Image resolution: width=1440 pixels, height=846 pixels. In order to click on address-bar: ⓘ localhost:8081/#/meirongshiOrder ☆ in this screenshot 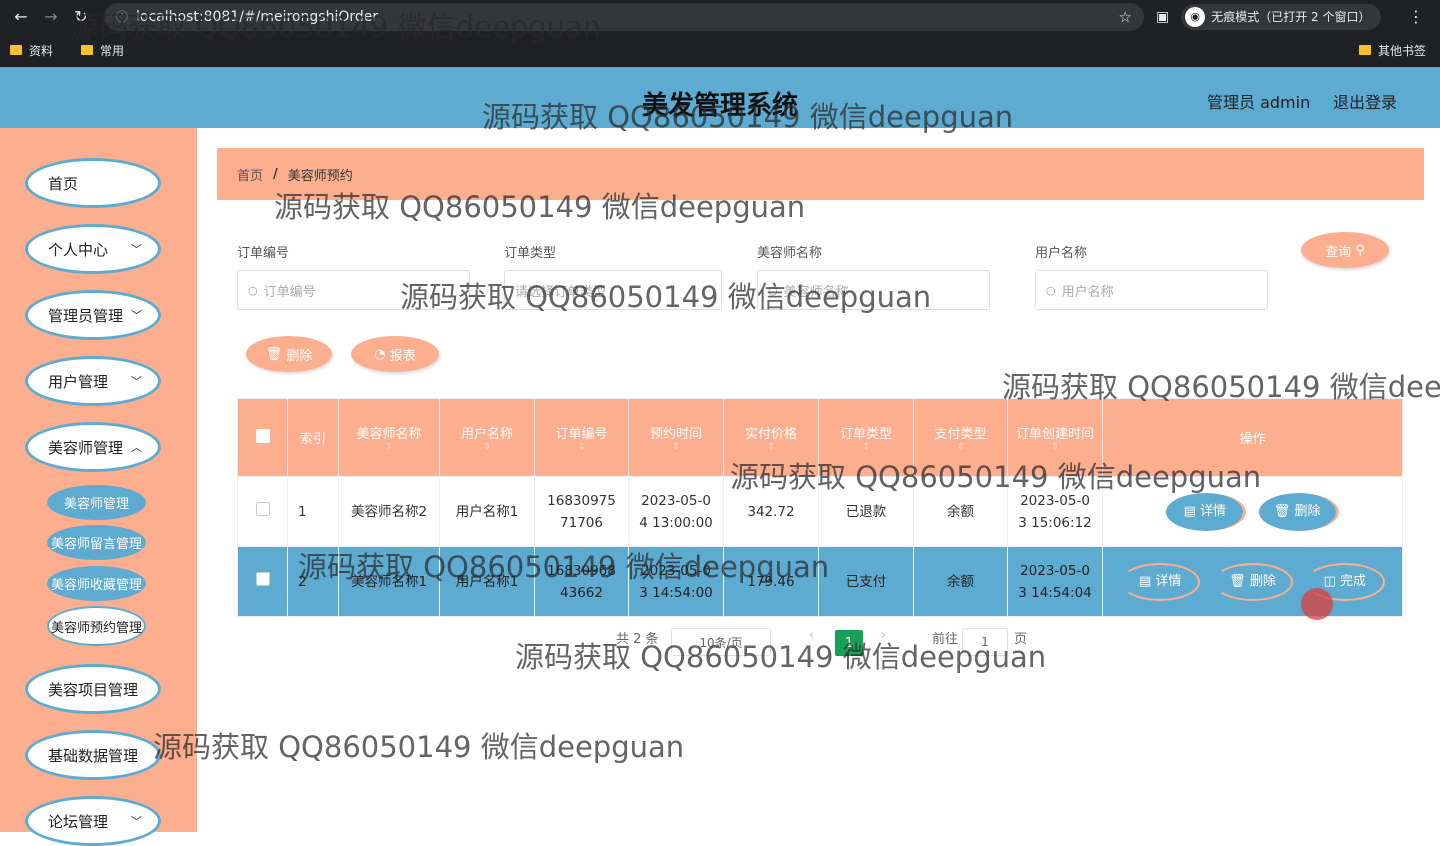, I will do `click(624, 16)`.